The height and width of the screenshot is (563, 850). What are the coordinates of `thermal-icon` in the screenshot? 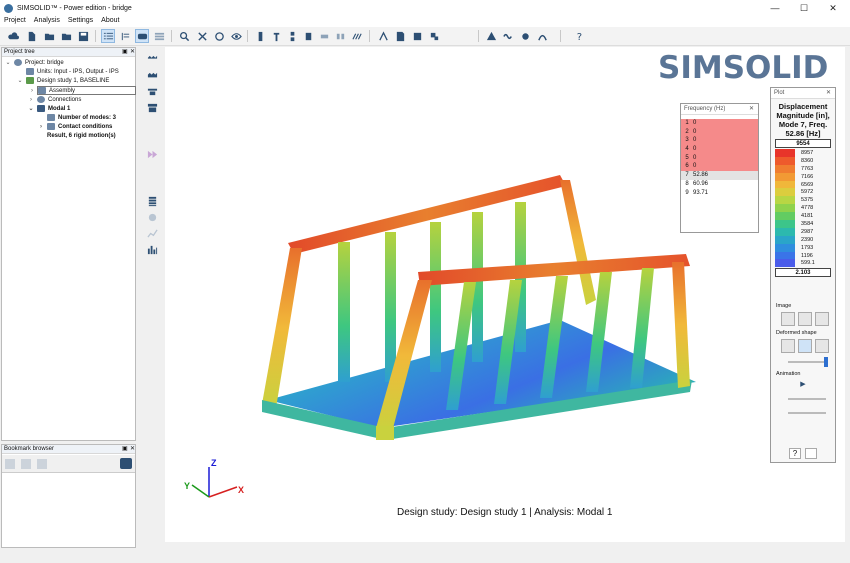 It's located at (525, 36).